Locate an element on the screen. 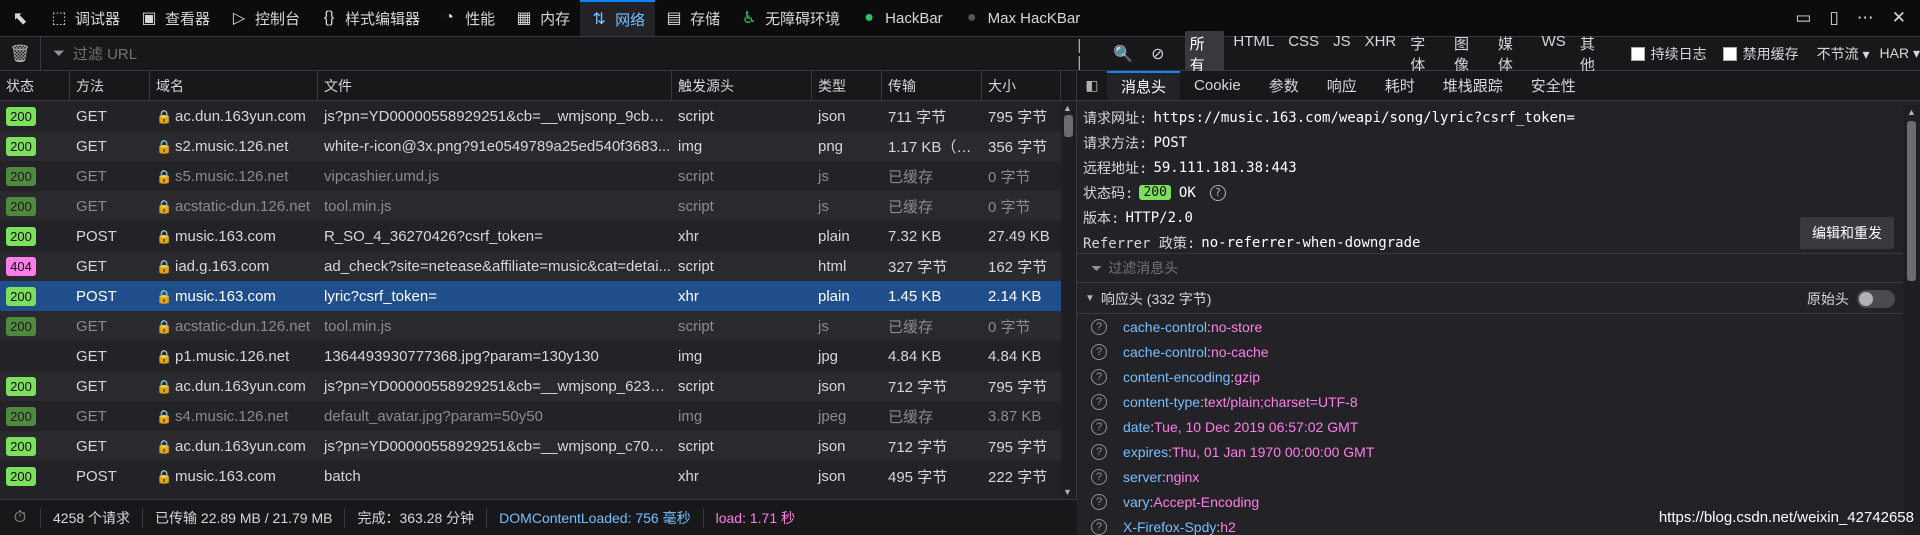 This screenshot has height=535, width=1920. column-status: 状态 is located at coordinates (35, 86).